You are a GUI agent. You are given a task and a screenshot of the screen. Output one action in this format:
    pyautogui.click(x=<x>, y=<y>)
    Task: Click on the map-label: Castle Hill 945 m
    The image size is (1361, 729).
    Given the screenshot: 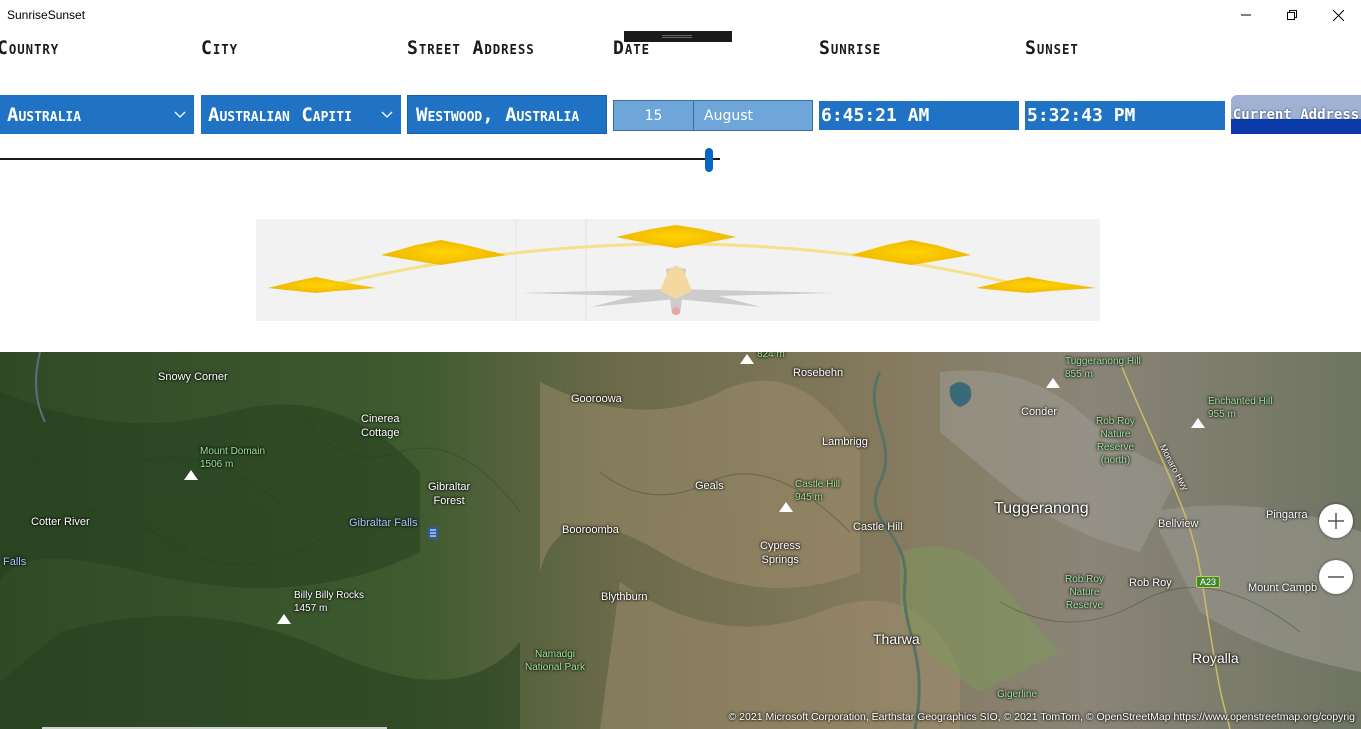 What is the action you would take?
    pyautogui.click(x=818, y=491)
    